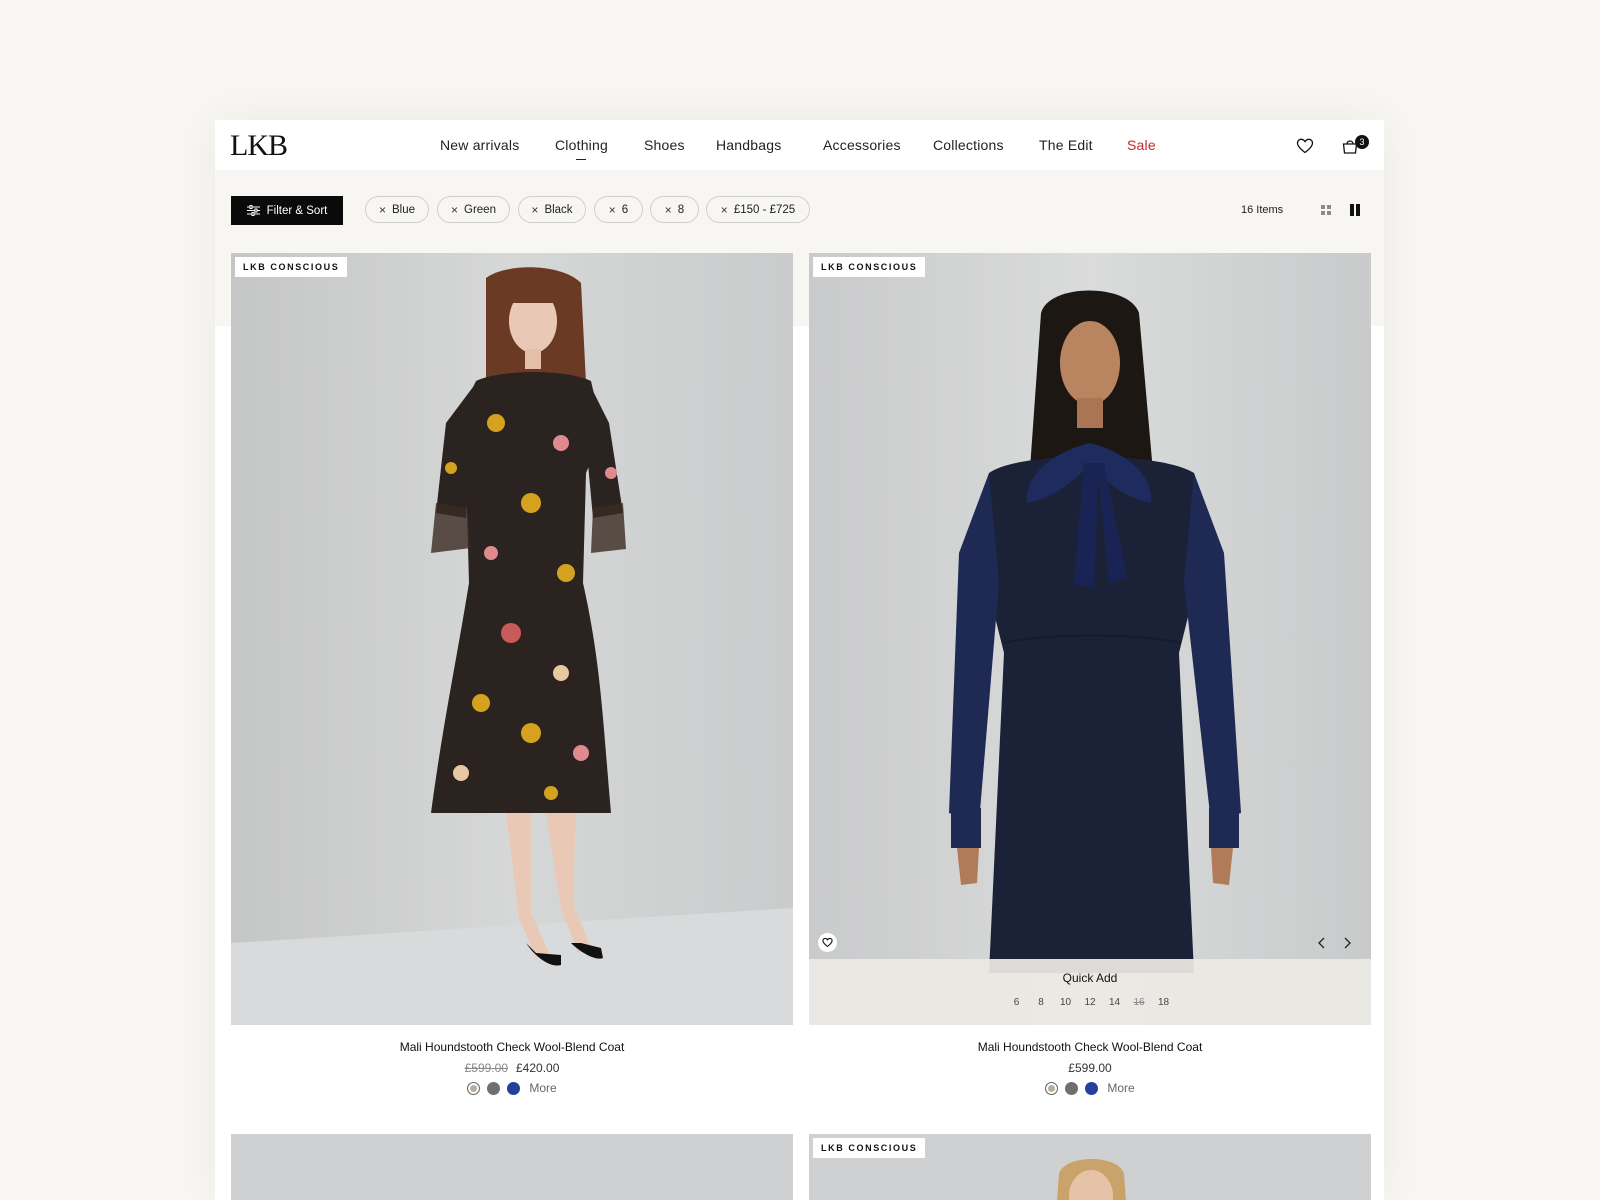  I want to click on size-option: 14, so click(1114, 1002).